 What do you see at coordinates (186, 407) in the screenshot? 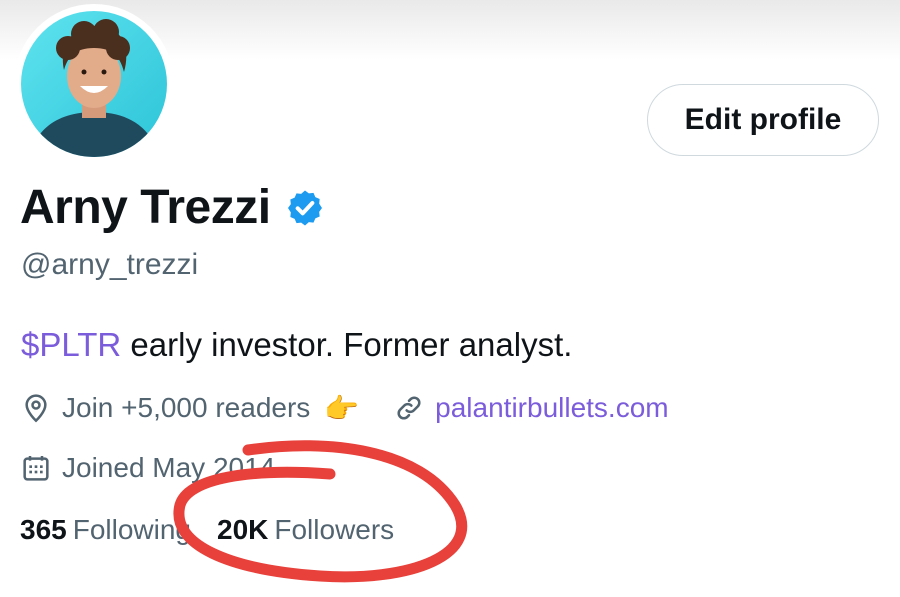
I see `location-text: Join +5,000 readers` at bounding box center [186, 407].